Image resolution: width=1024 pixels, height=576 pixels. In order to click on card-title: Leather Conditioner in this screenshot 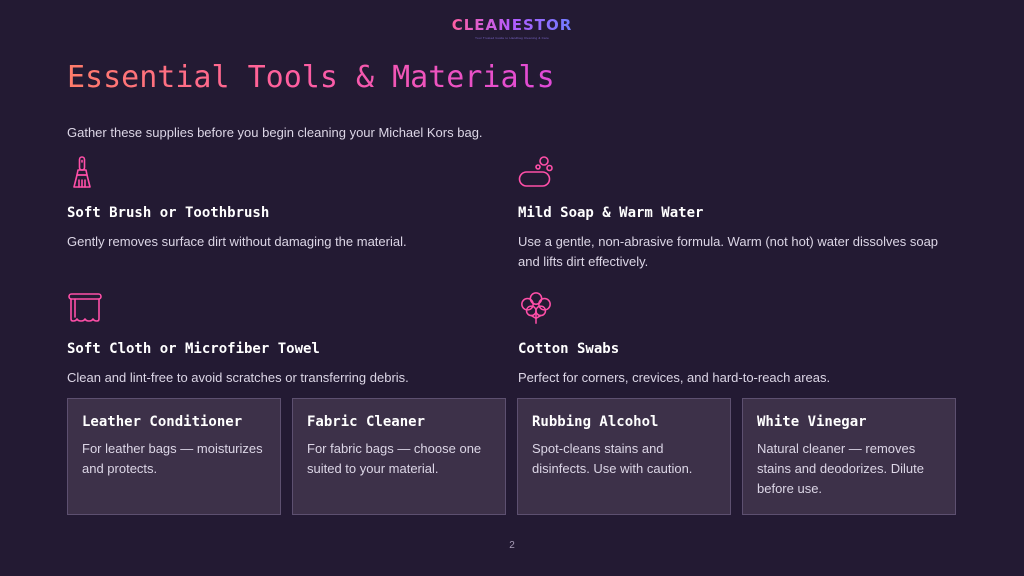, I will do `click(162, 422)`.